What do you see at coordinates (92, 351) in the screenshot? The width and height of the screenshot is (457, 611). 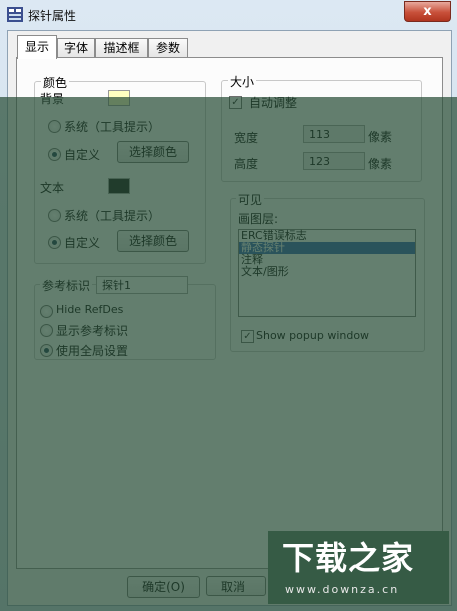 I see `global-settings-label: 使用全局设置` at bounding box center [92, 351].